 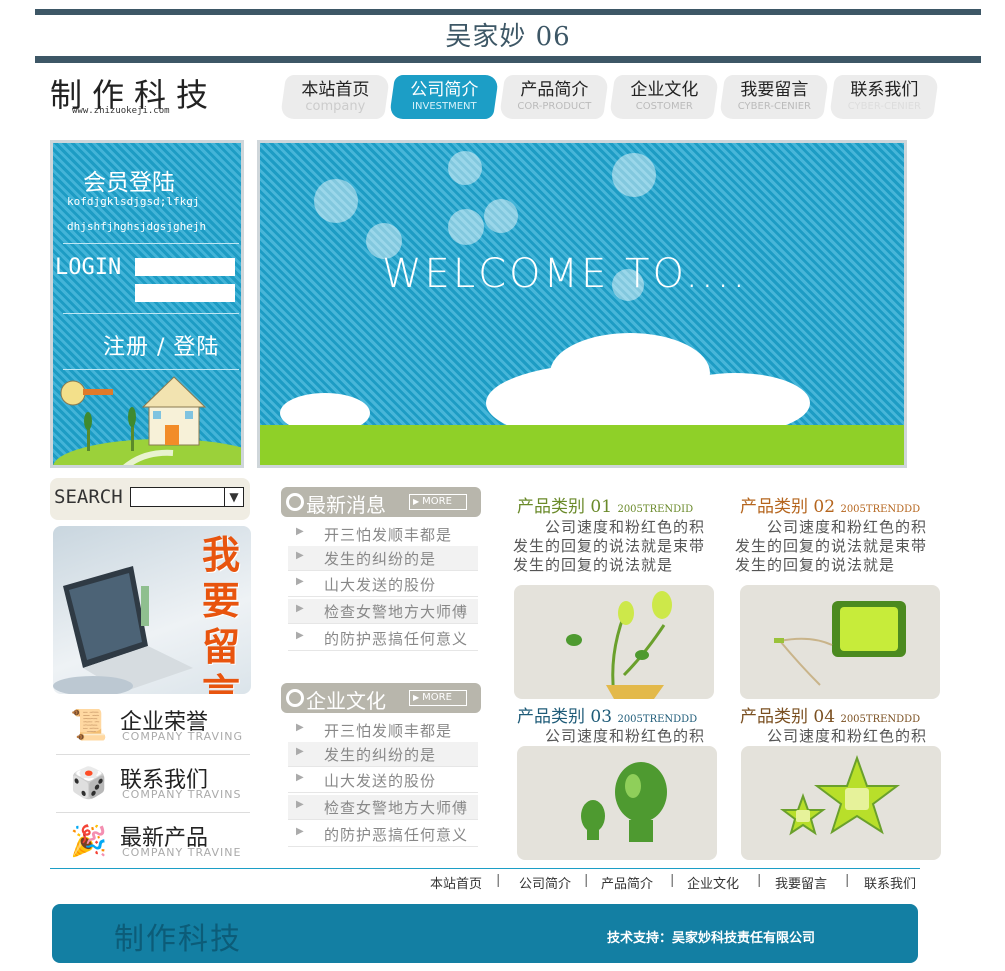 I want to click on news-item-text: 发生的纠纷的是, so click(x=380, y=559).